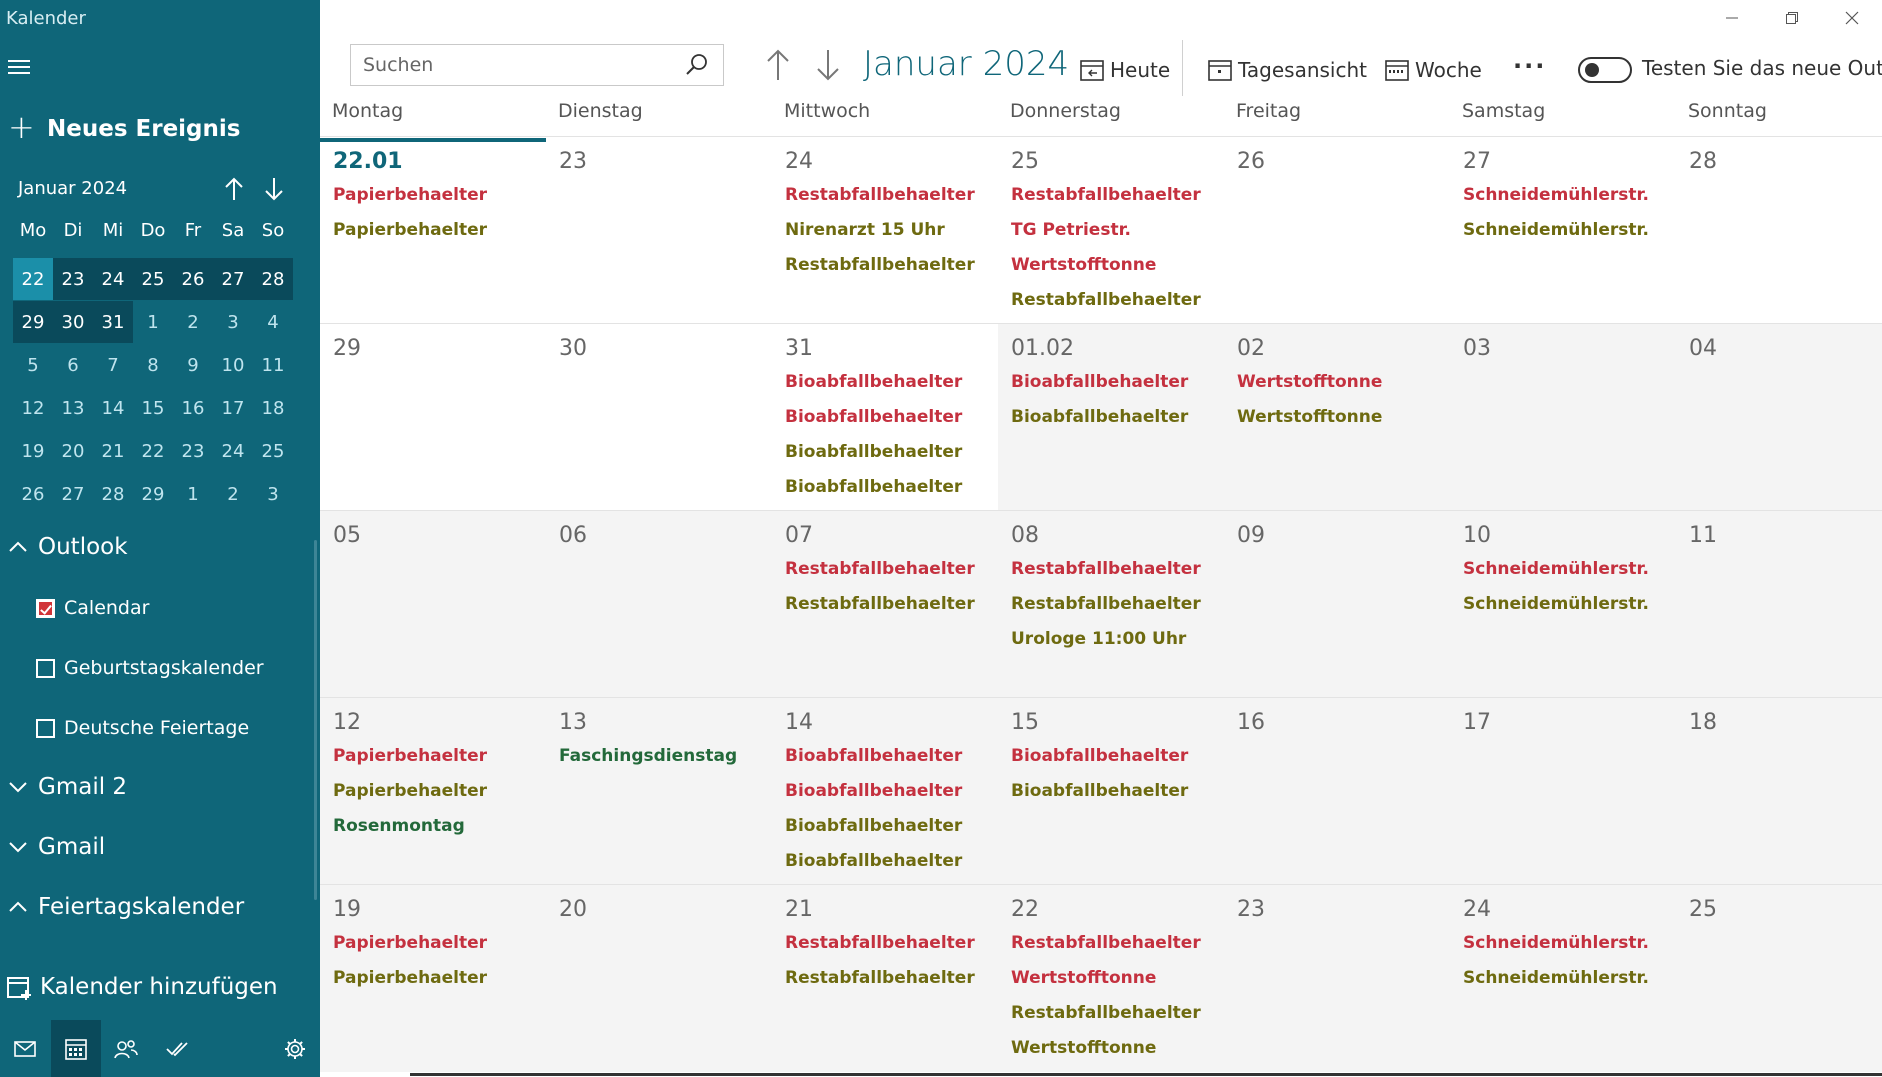 The width and height of the screenshot is (1882, 1077). Describe the element at coordinates (273, 451) in the screenshot. I see `mini-calendar-day: 25` at that location.